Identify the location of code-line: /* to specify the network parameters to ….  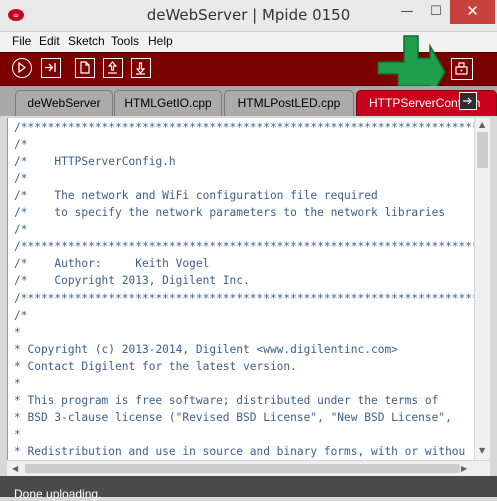
(230, 213).